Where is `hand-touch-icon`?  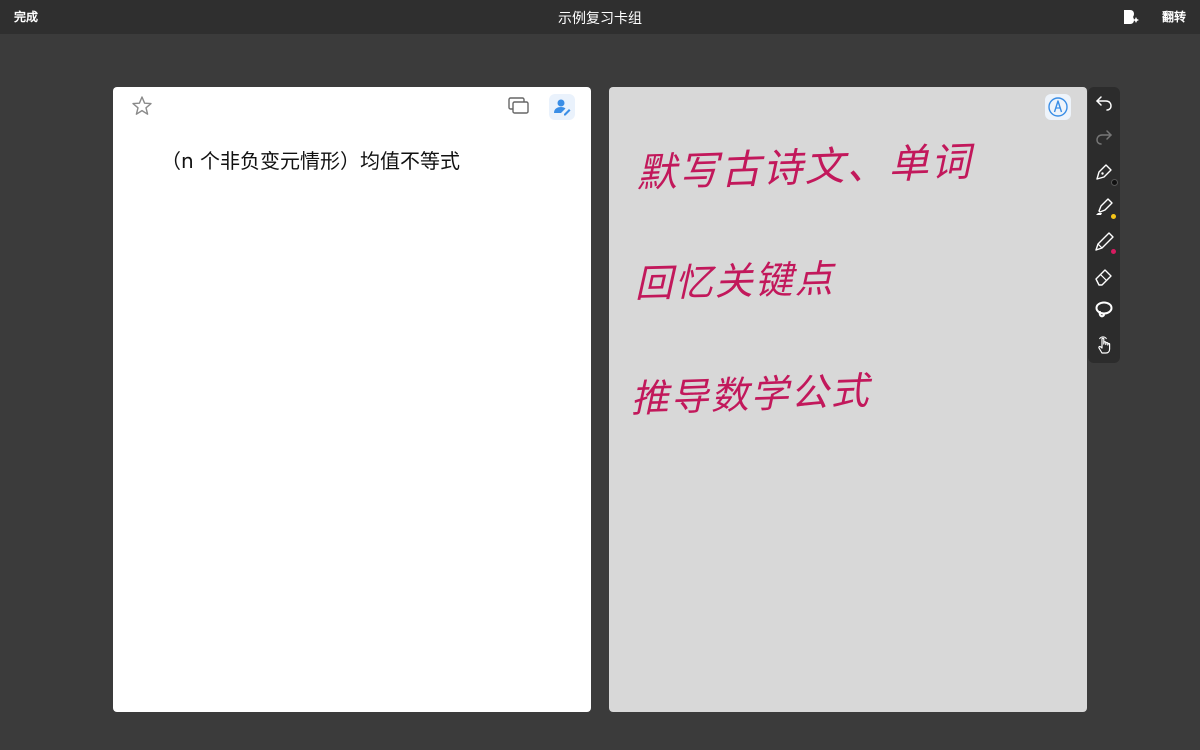
hand-touch-icon is located at coordinates (1104, 345).